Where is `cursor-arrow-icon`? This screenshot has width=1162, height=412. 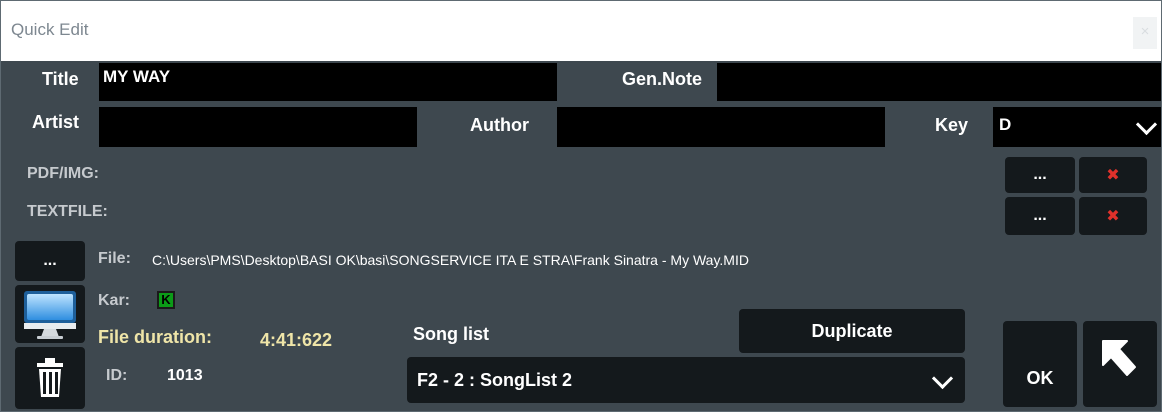 cursor-arrow-icon is located at coordinates (1119, 358).